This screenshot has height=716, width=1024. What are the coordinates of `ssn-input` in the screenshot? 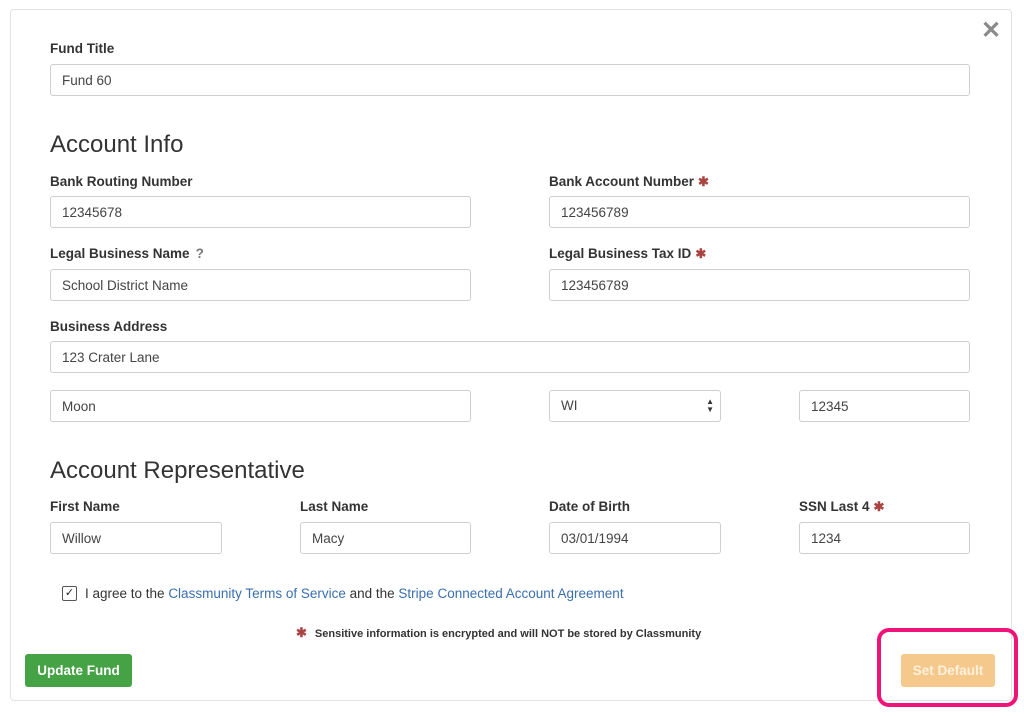 It's located at (884, 538).